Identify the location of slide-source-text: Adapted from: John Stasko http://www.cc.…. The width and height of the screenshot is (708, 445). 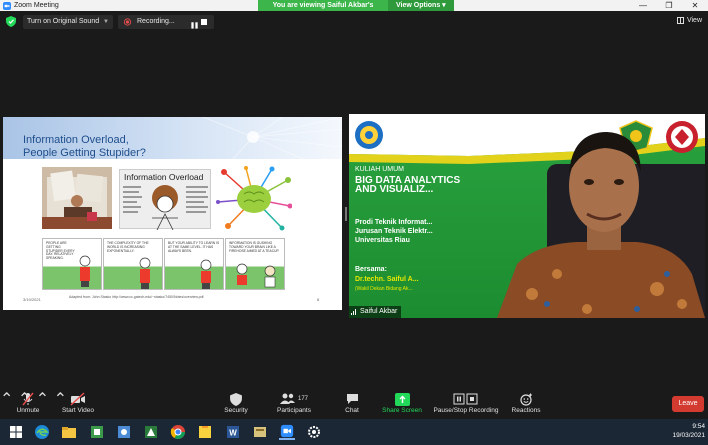
(136, 297).